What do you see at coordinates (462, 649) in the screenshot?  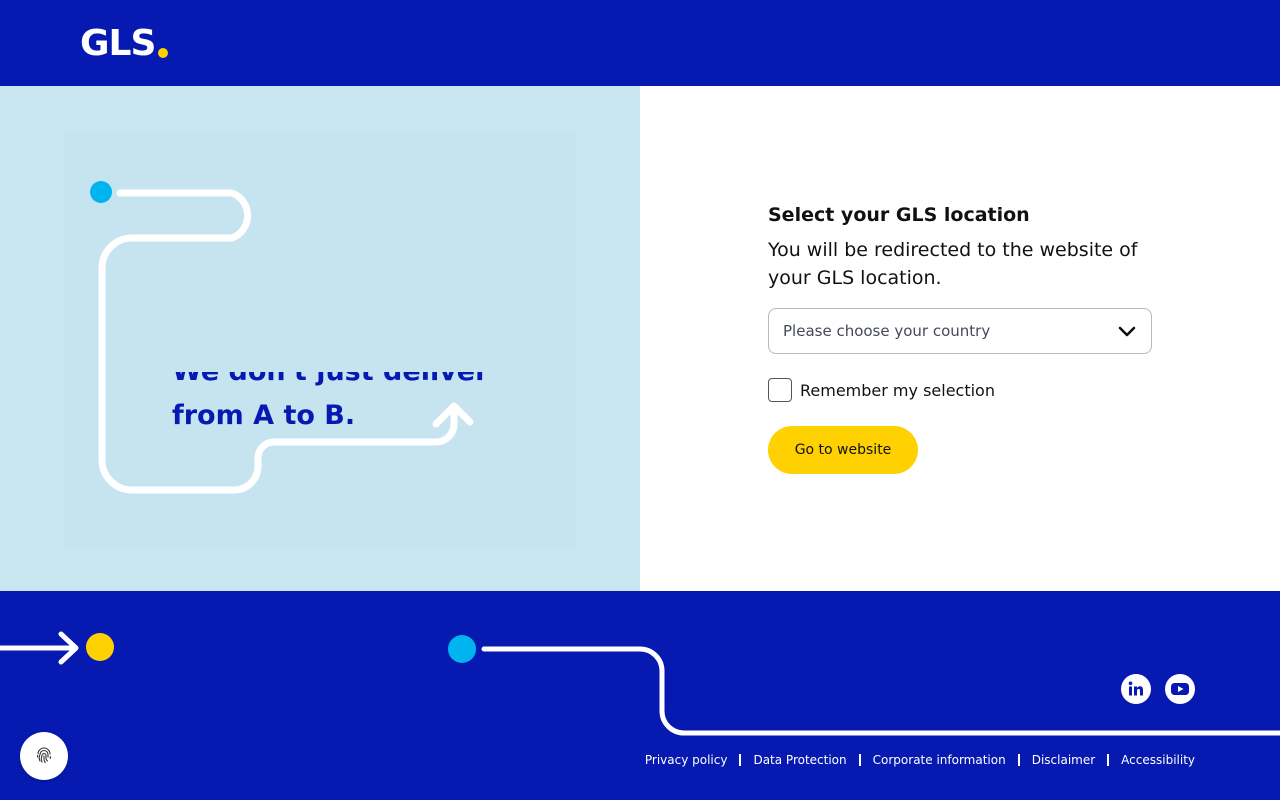 I see `footer-blue-dot` at bounding box center [462, 649].